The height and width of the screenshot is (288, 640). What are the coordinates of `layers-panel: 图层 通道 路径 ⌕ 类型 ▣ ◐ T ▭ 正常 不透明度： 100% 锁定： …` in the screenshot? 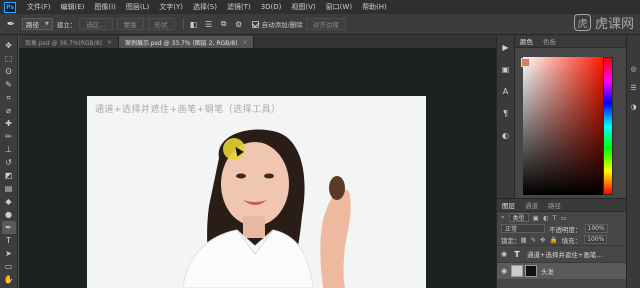 It's located at (561, 243).